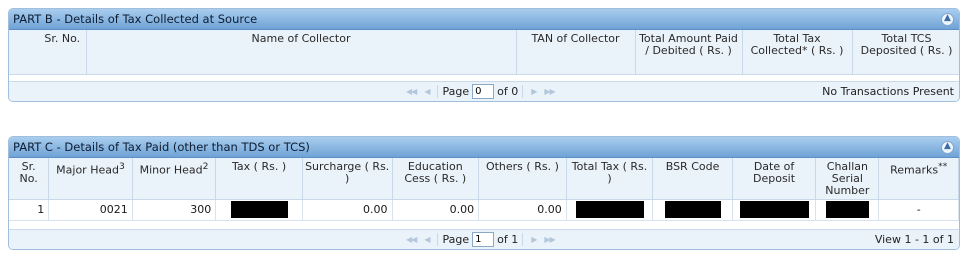 This screenshot has width=964, height=257. I want to click on page-count-label: of 1, so click(508, 239).